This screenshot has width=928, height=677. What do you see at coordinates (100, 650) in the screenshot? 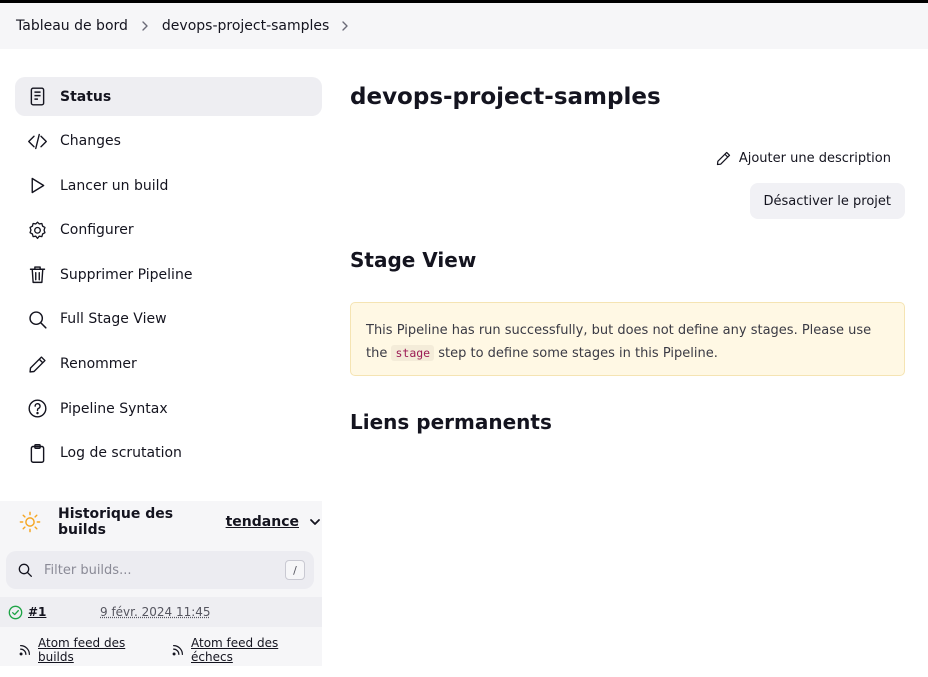
I see `atom-feed-builds-label: Atom feed des builds` at bounding box center [100, 650].